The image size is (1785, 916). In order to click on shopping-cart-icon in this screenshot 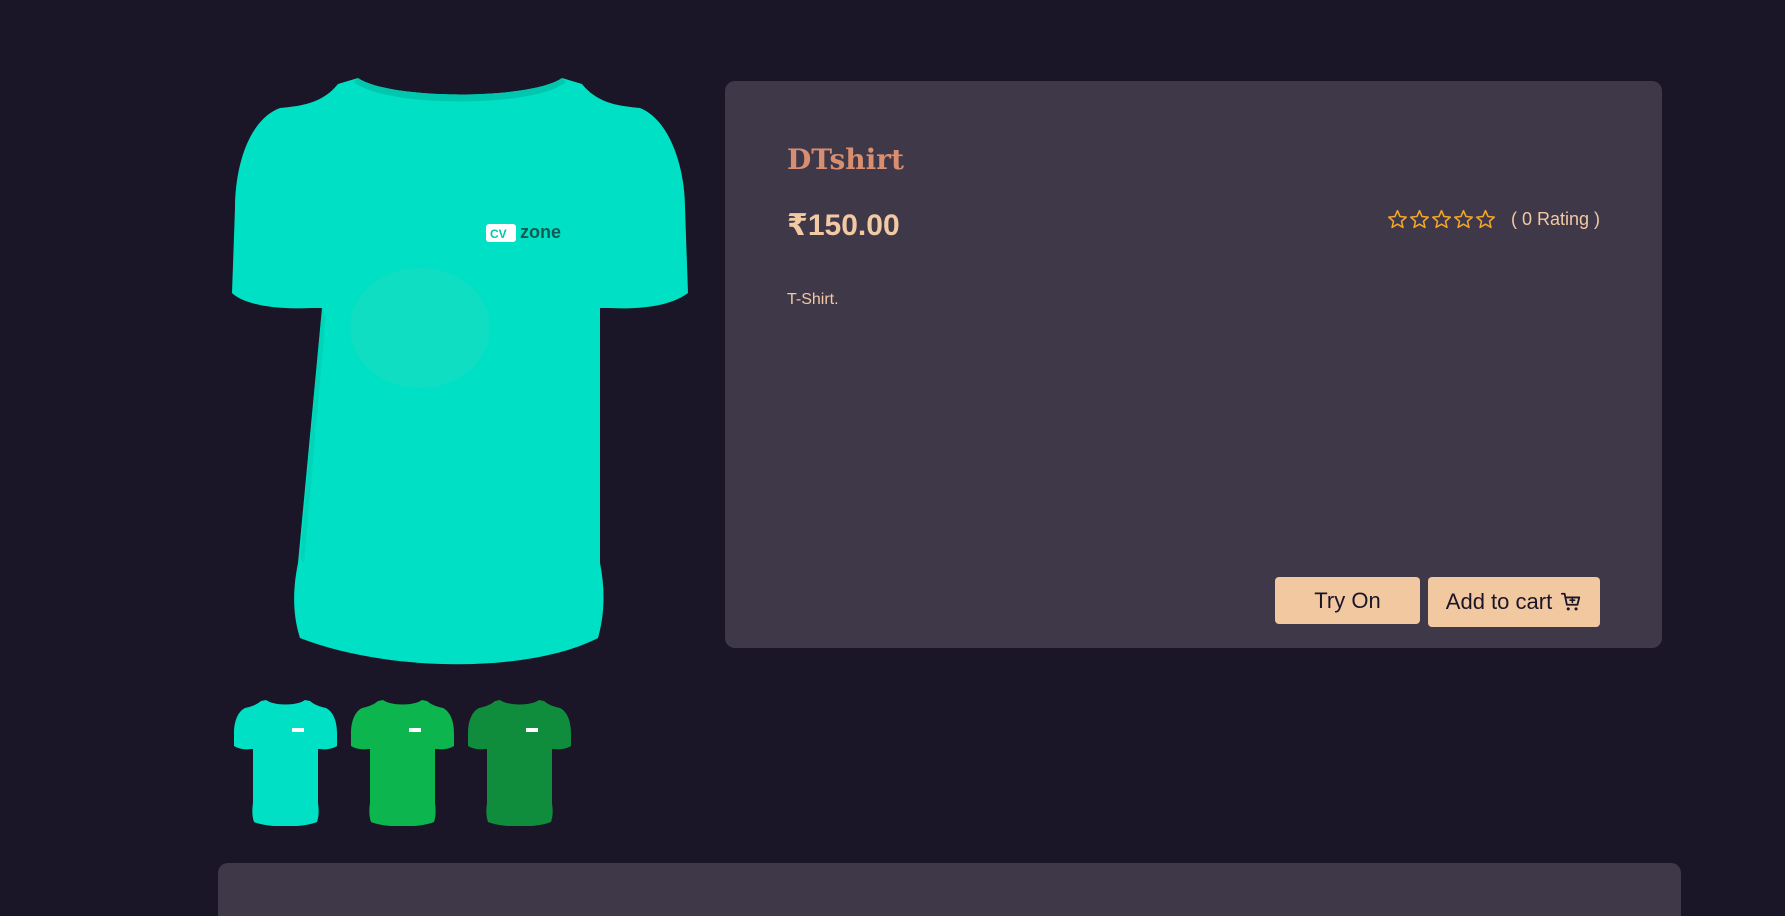, I will do `click(1571, 601)`.